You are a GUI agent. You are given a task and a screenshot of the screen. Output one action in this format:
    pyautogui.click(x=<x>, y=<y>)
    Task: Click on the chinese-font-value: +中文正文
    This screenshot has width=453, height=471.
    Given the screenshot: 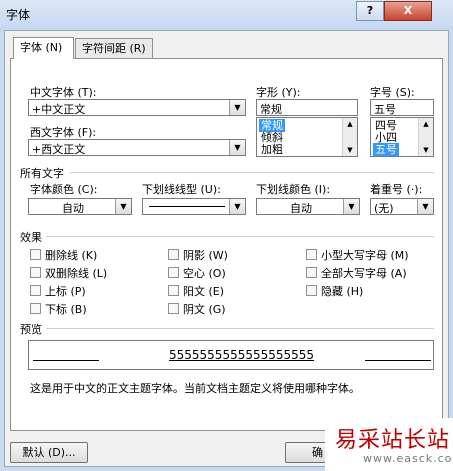 What is the action you would take?
    pyautogui.click(x=59, y=109)
    